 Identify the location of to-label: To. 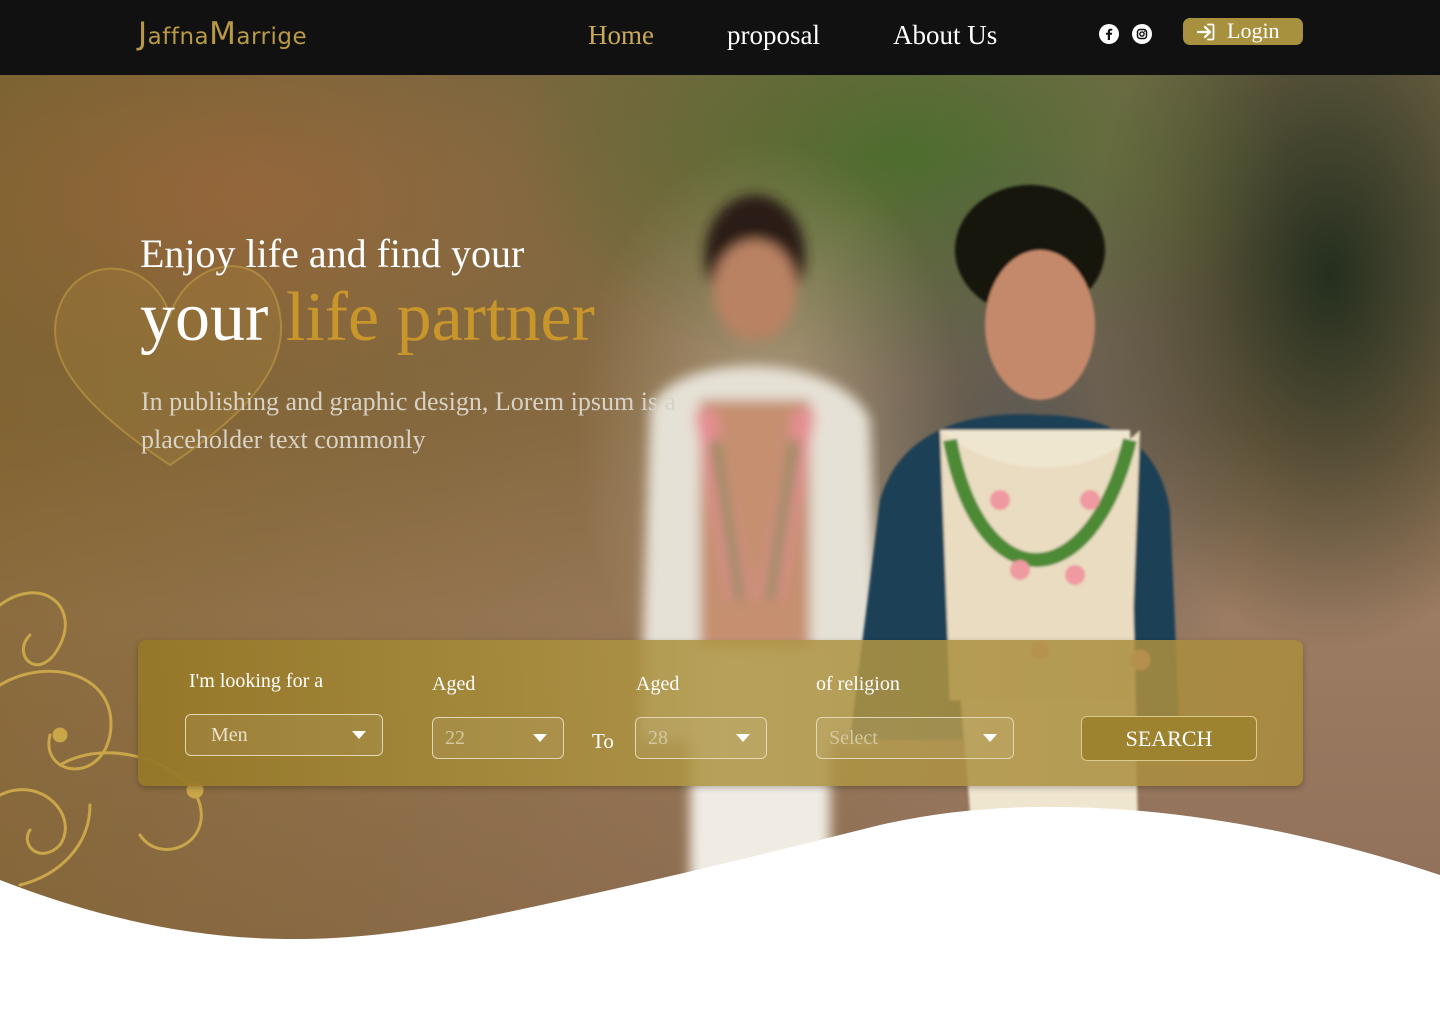
(603, 741).